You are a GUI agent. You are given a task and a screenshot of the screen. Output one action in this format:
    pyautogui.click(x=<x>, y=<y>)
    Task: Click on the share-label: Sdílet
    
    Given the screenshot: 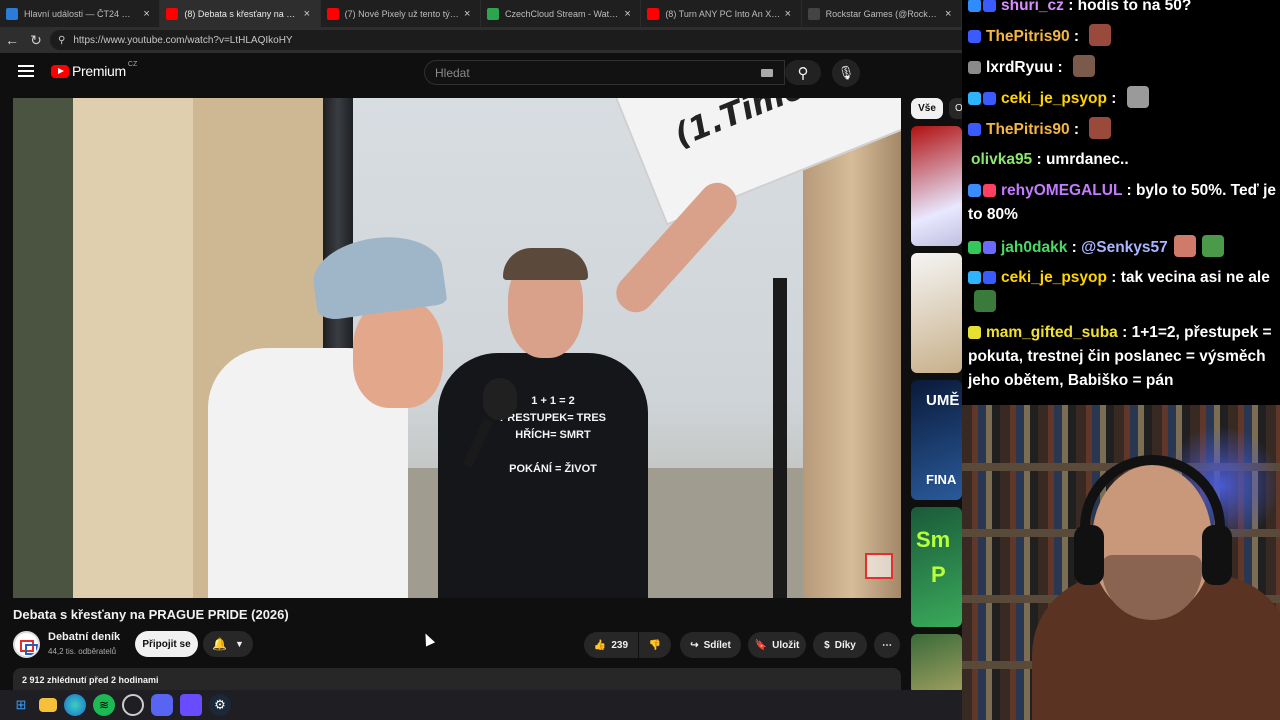 What is the action you would take?
    pyautogui.click(x=717, y=645)
    